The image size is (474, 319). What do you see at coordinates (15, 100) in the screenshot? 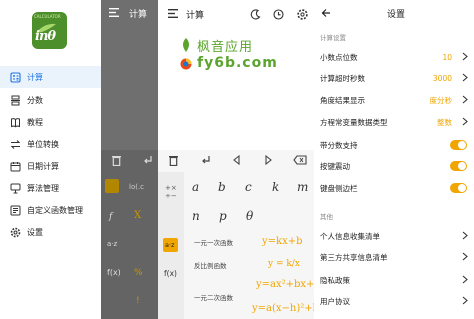
I see `fraction-icon` at bounding box center [15, 100].